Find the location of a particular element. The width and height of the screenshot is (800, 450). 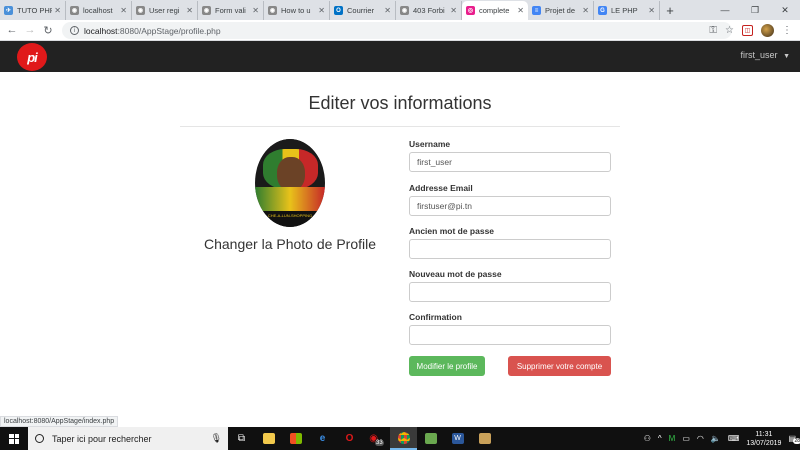

change-photo-link: Changer la Photo de Profile is located at coordinates (290, 244).